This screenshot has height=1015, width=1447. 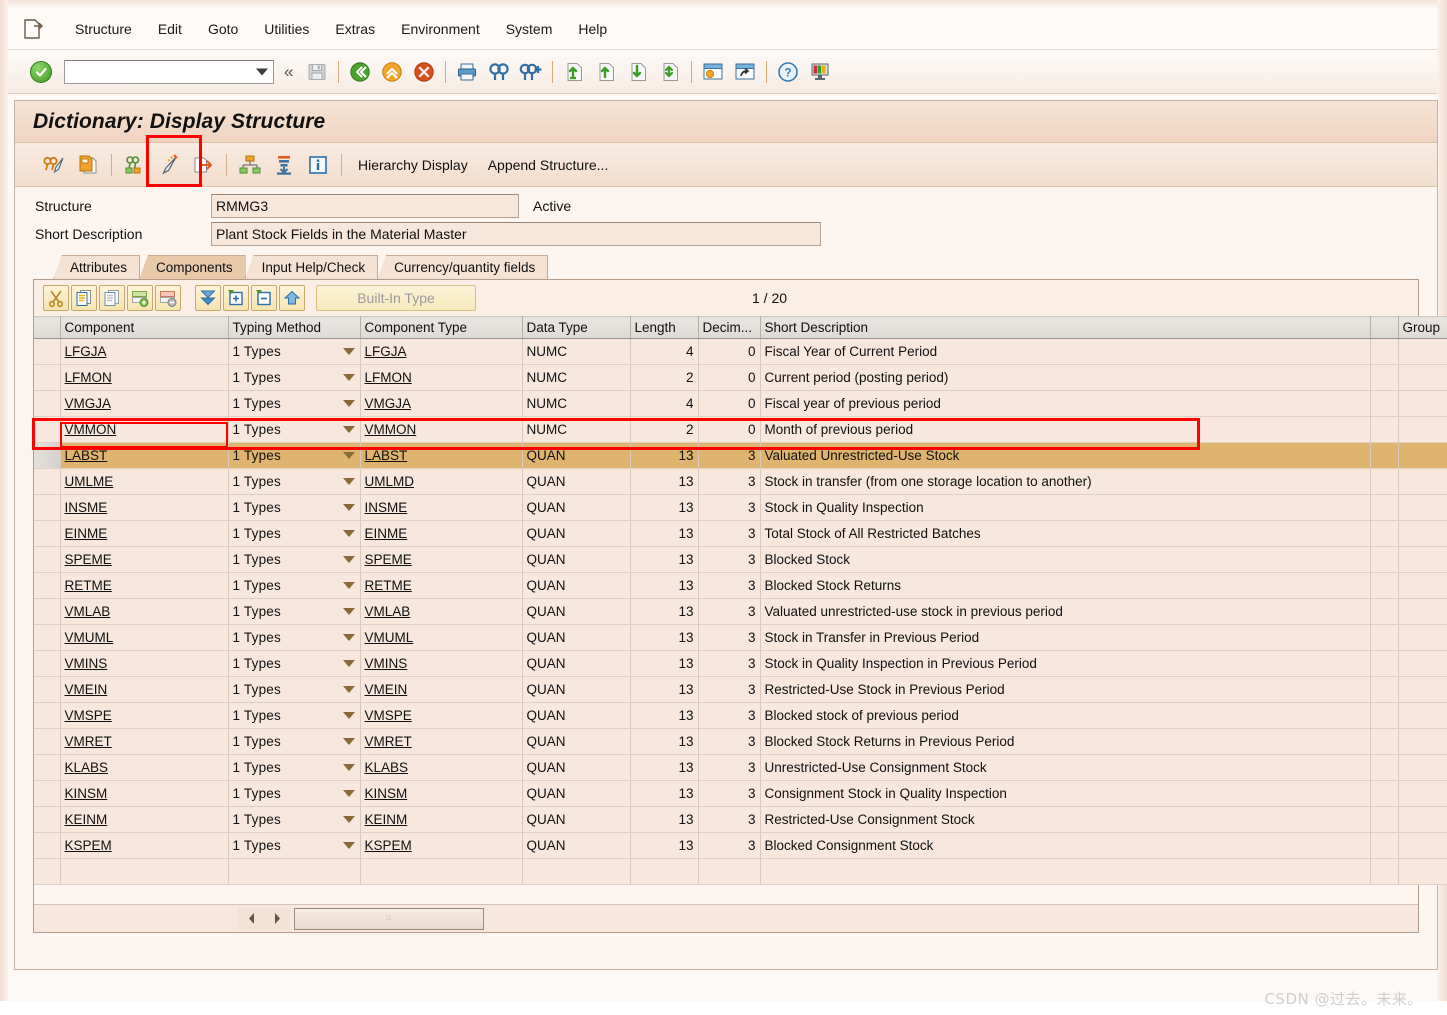 I want to click on tab-components: Components, so click(x=192, y=267).